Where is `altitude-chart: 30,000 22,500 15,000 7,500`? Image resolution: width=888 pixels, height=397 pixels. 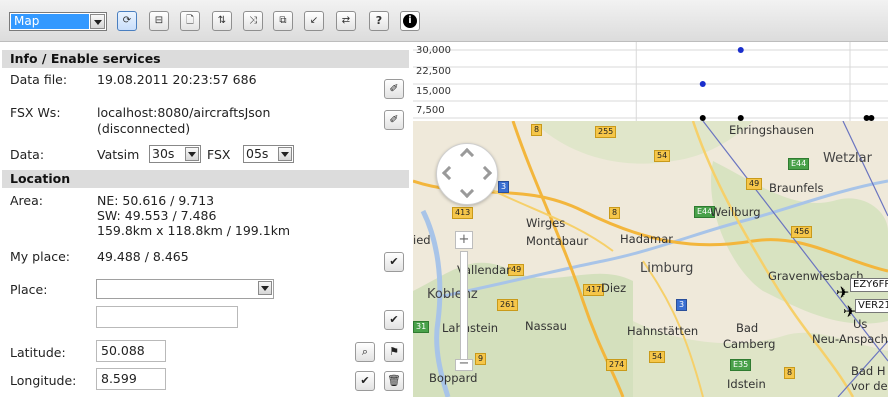 altitude-chart: 30,000 22,500 15,000 7,500 is located at coordinates (650, 81).